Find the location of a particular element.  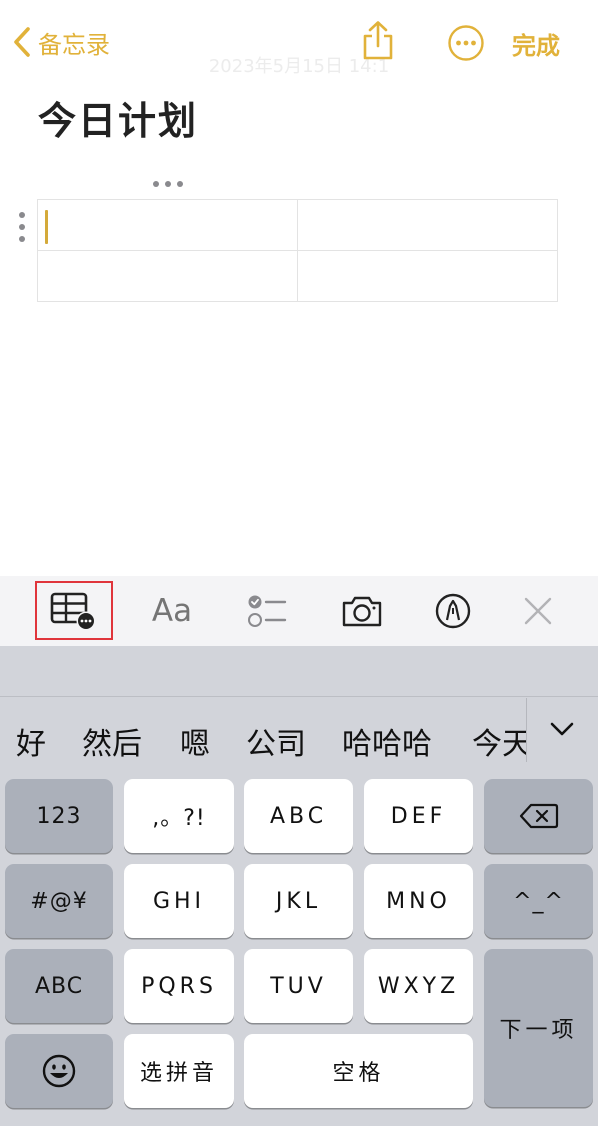

row-handle is located at coordinates (22, 227).